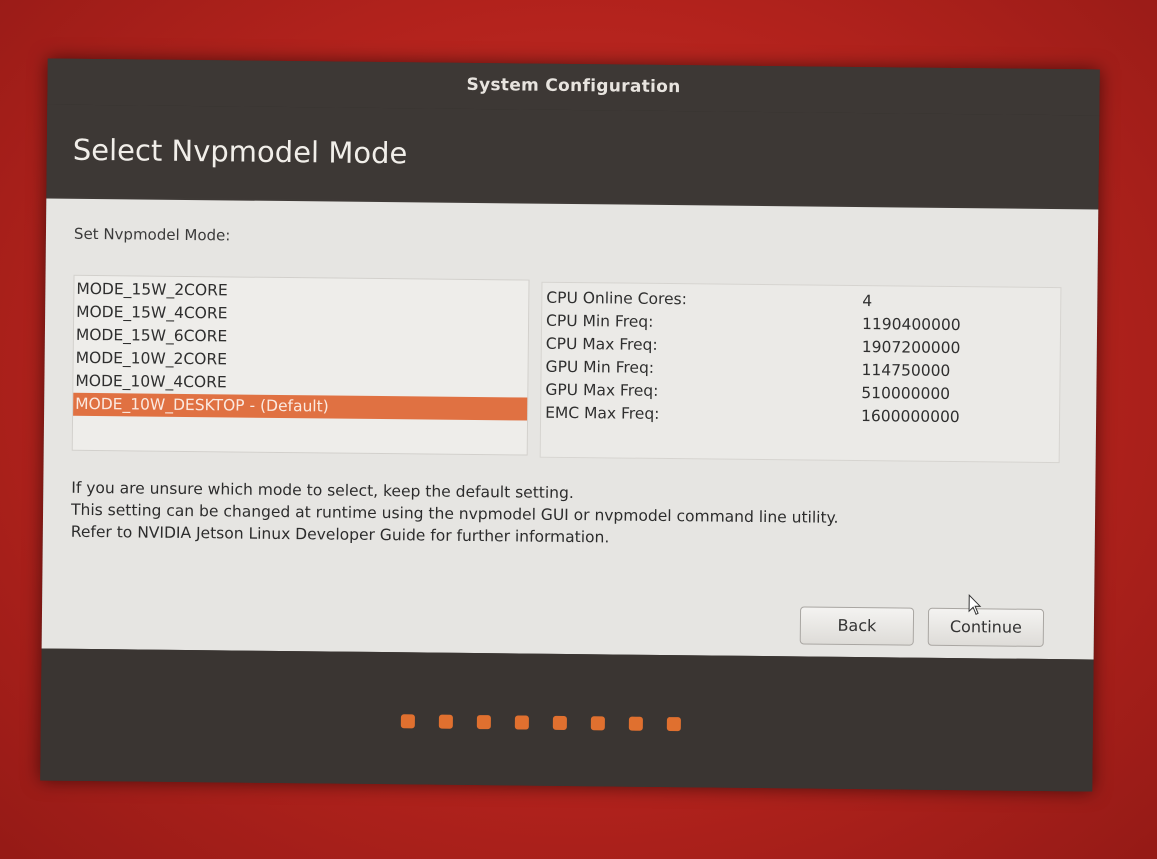 The width and height of the screenshot is (1157, 859). What do you see at coordinates (911, 348) in the screenshot?
I see `detail-value: 1907200000` at bounding box center [911, 348].